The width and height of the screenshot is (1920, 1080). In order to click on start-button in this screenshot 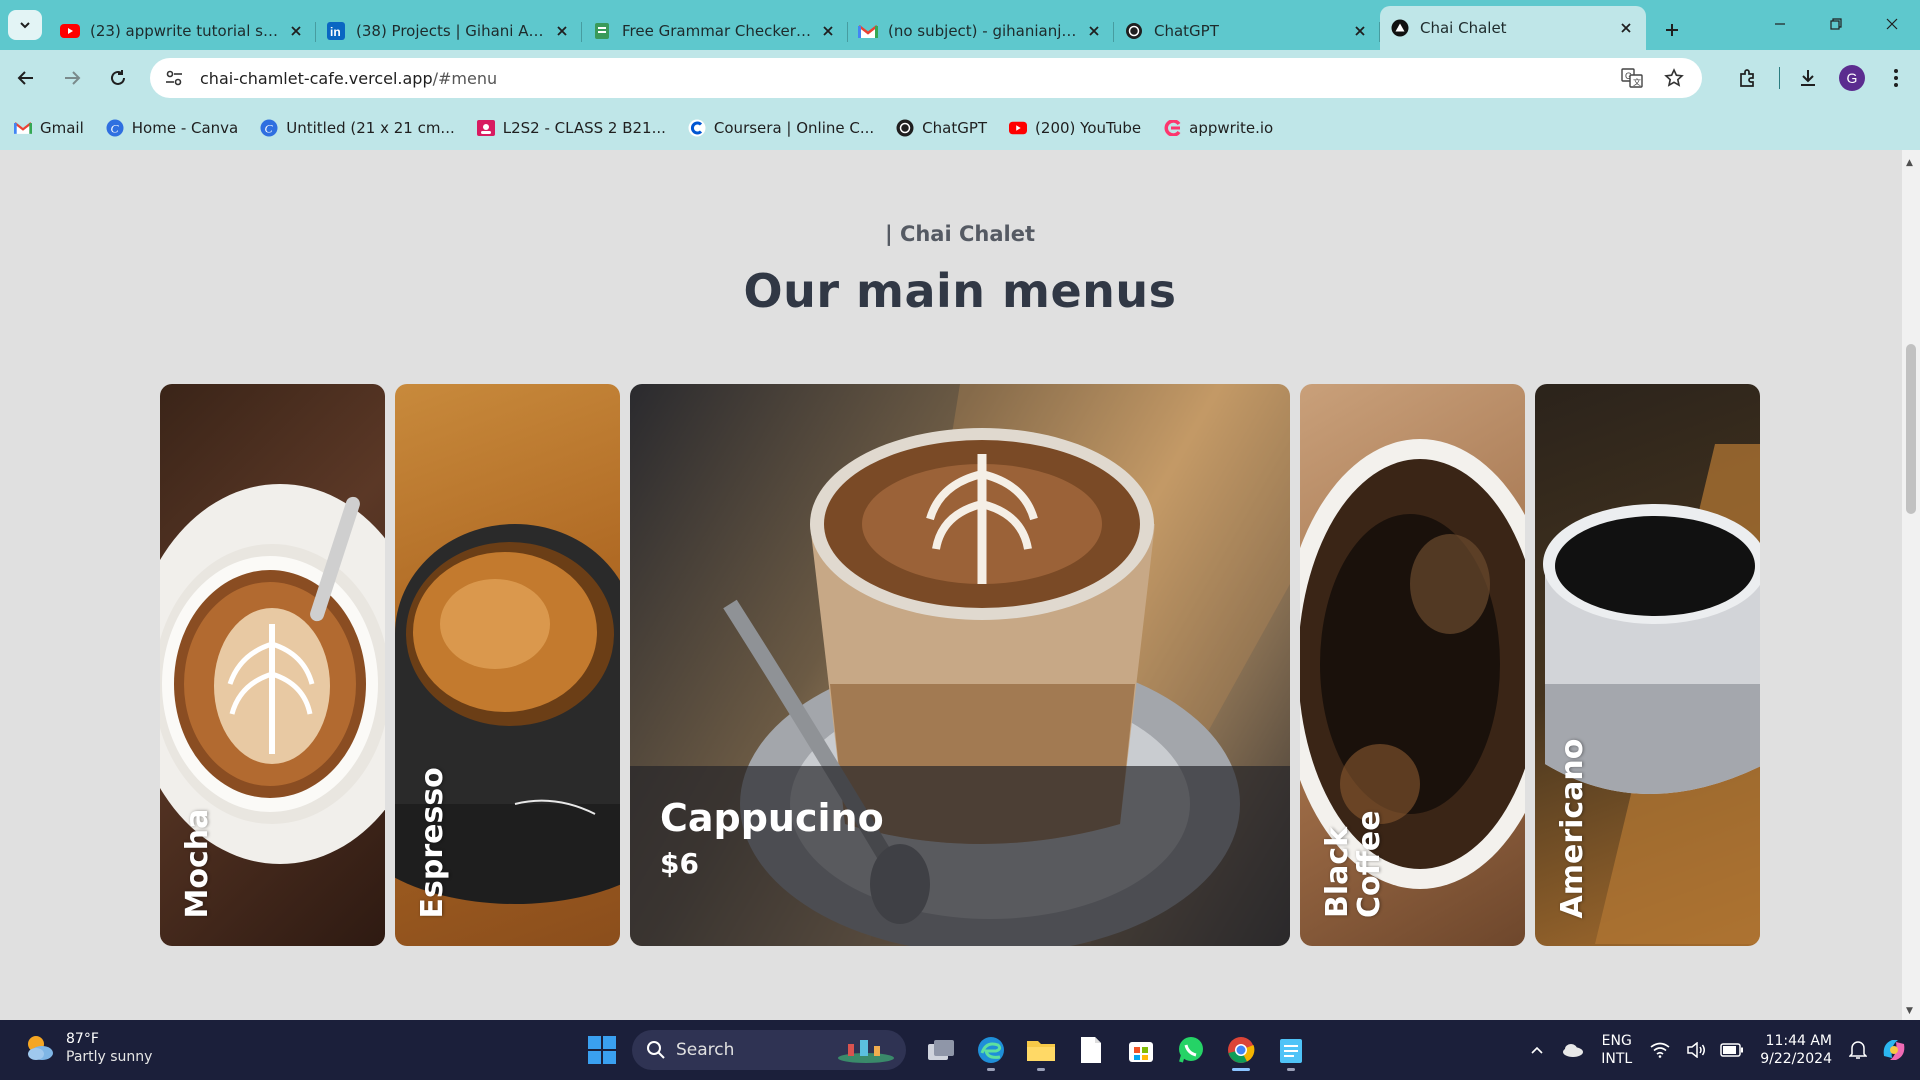, I will do `click(602, 1050)`.